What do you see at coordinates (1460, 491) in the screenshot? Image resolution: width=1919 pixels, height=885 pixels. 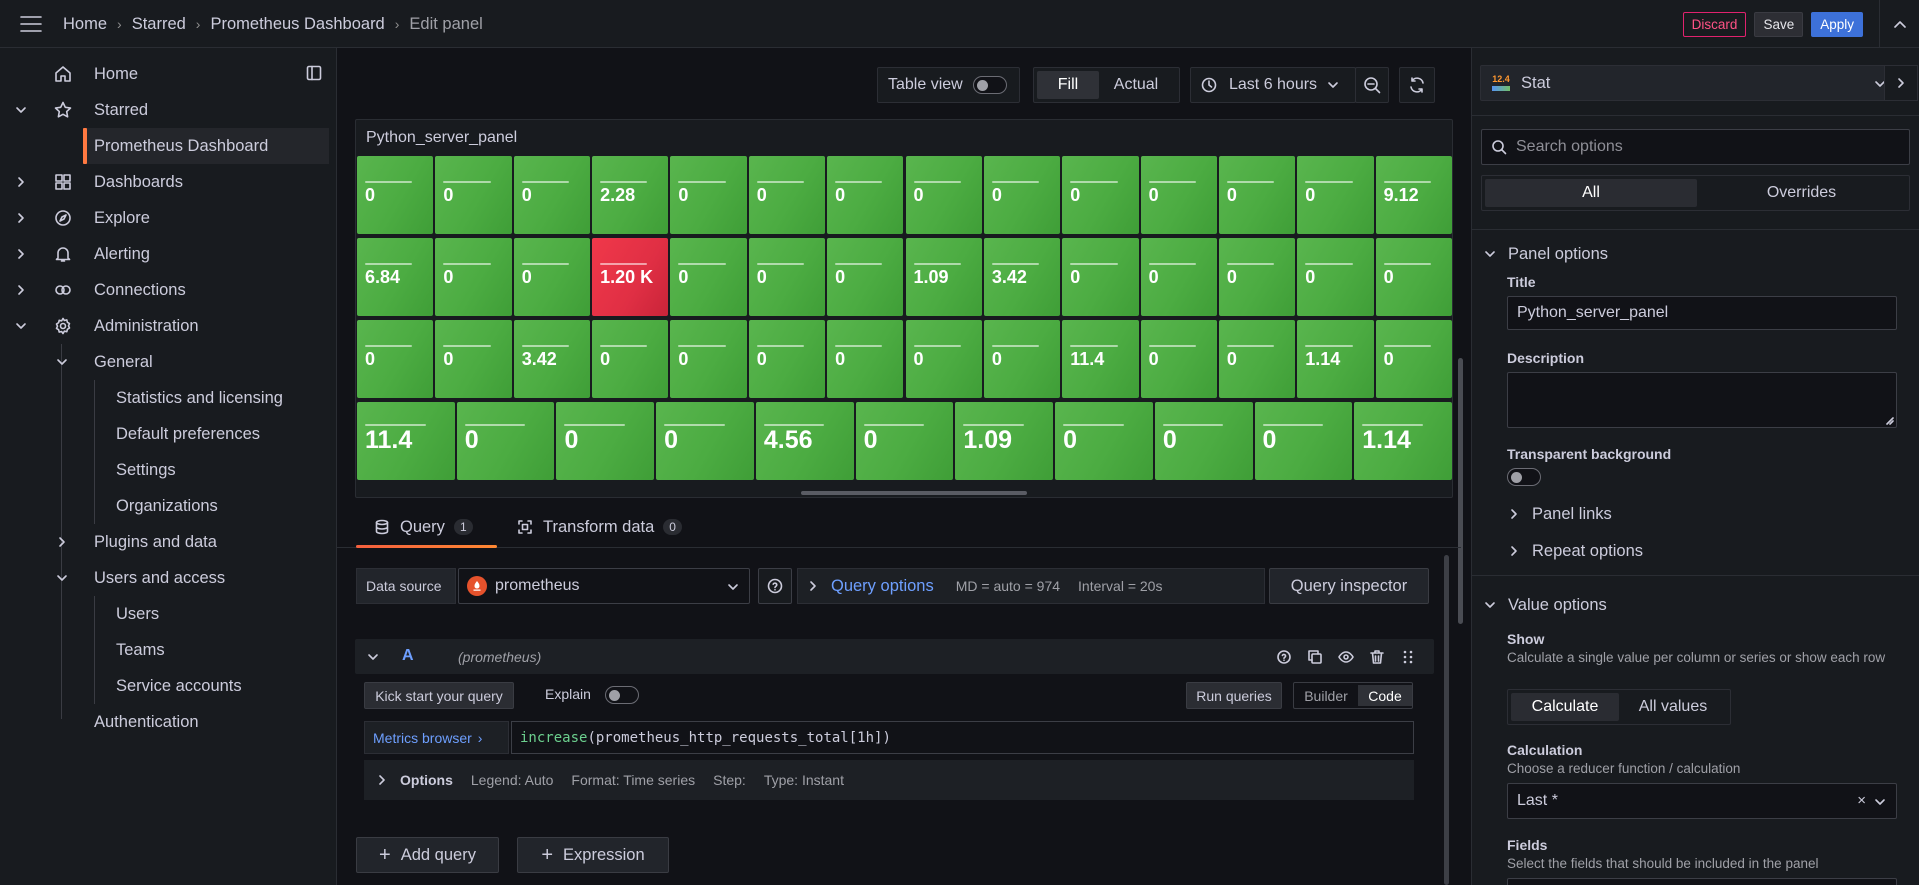 I see `panel-splitter-scrollbar` at bounding box center [1460, 491].